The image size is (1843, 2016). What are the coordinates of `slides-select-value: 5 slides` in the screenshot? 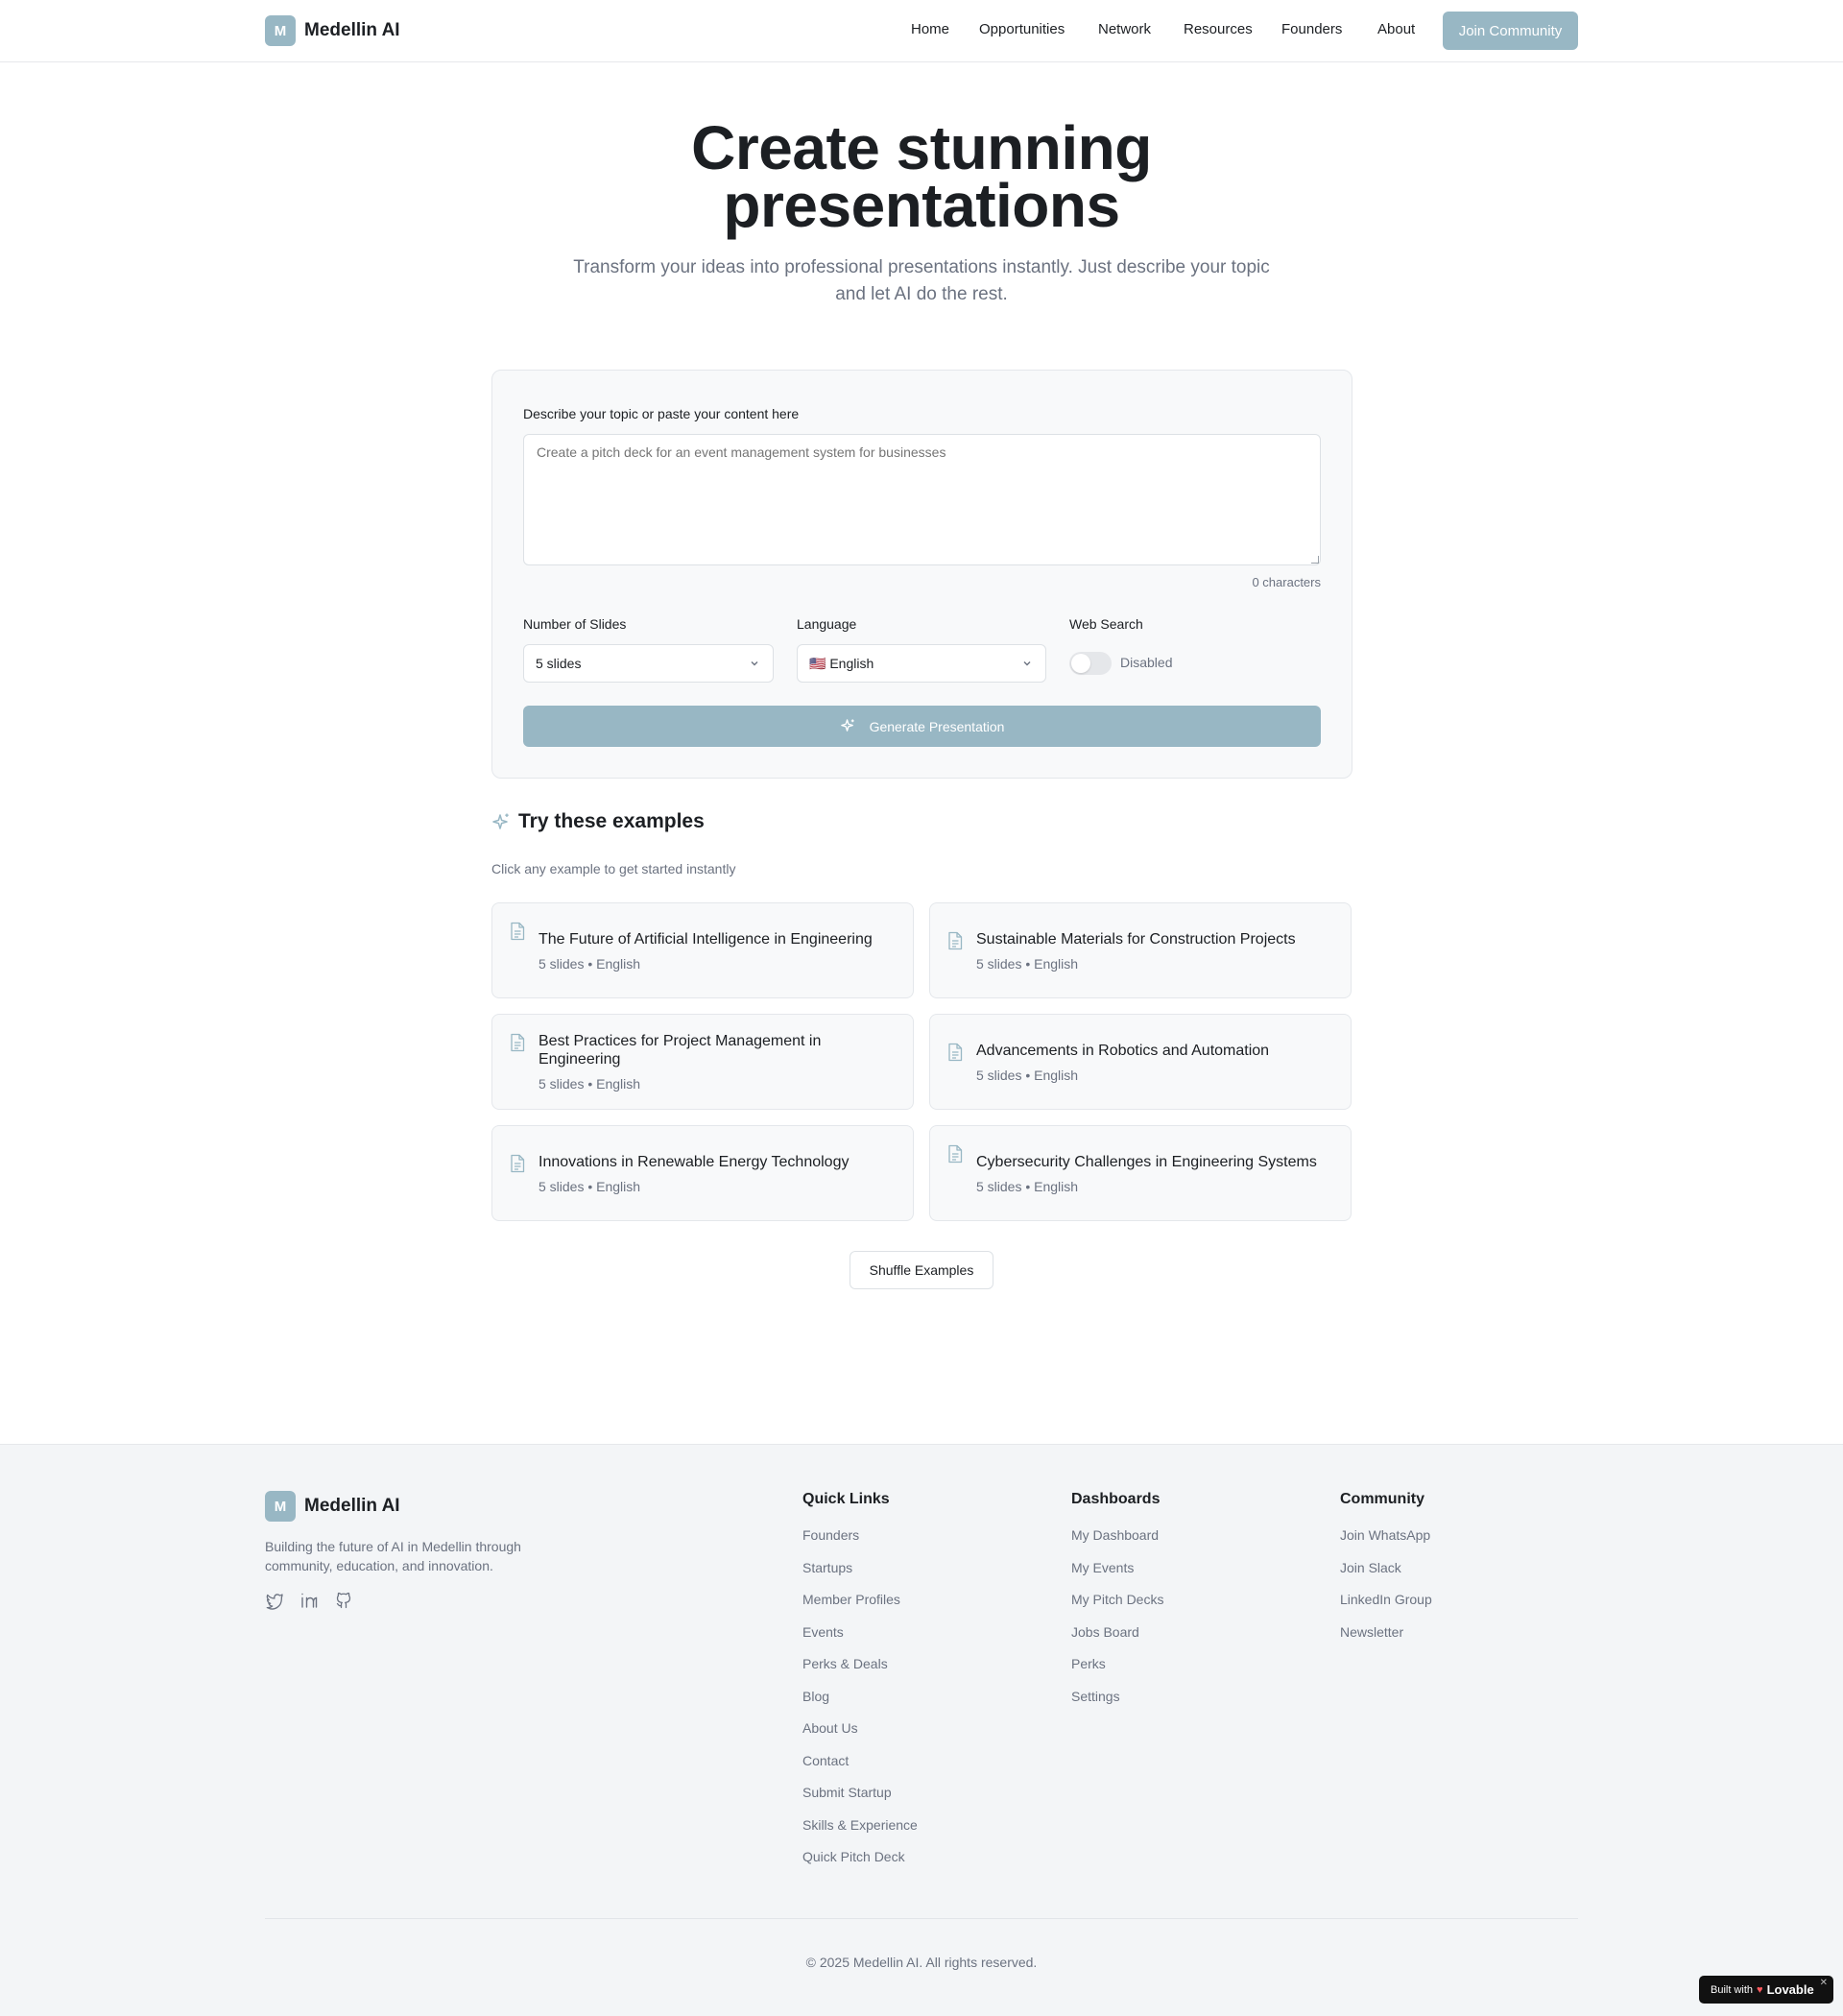 It's located at (559, 663).